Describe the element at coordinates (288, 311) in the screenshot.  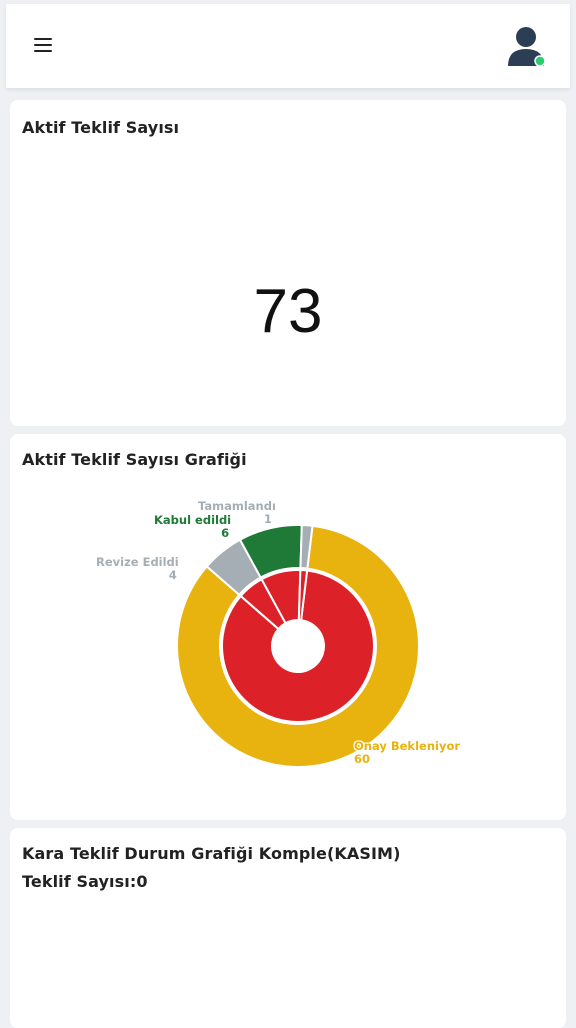
I see `active-offers-count: 73` at that location.